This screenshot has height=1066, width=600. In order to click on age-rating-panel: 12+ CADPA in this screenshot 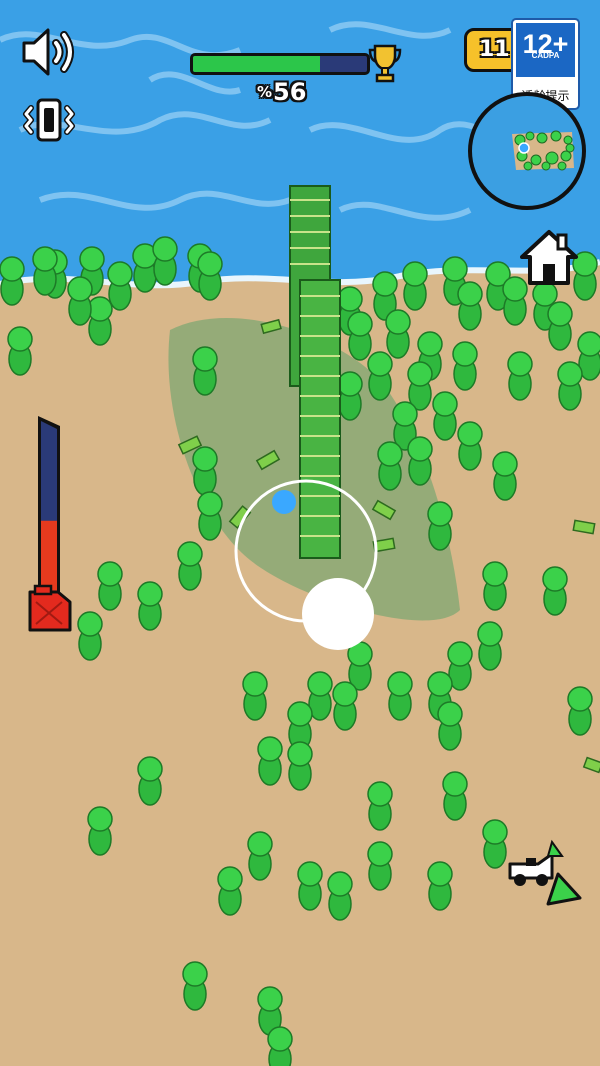, I will do `click(545, 50)`.